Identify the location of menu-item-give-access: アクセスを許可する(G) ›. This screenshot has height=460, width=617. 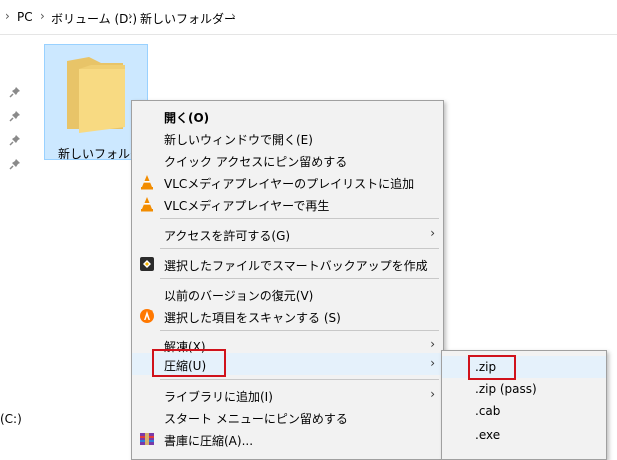
(287, 234).